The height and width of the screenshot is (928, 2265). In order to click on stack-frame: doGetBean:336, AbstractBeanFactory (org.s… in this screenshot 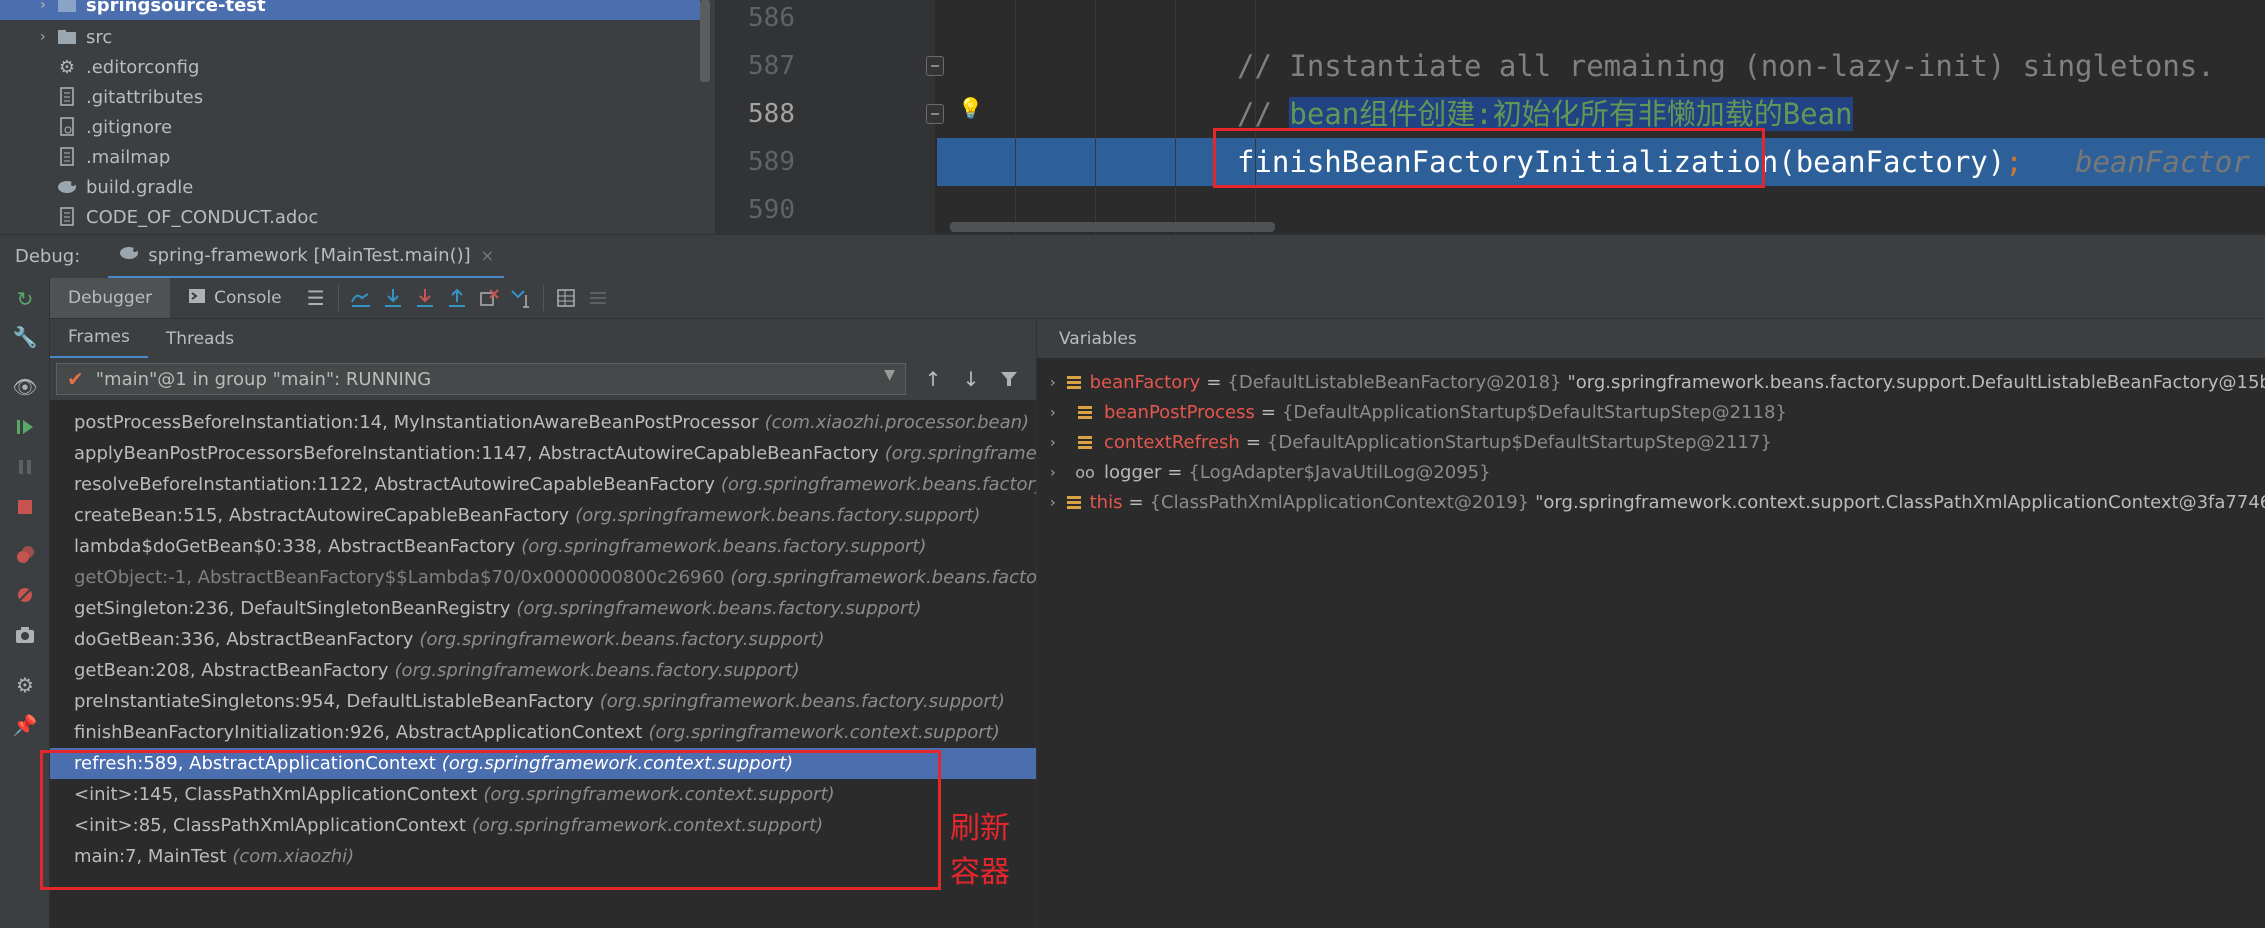, I will do `click(543, 639)`.